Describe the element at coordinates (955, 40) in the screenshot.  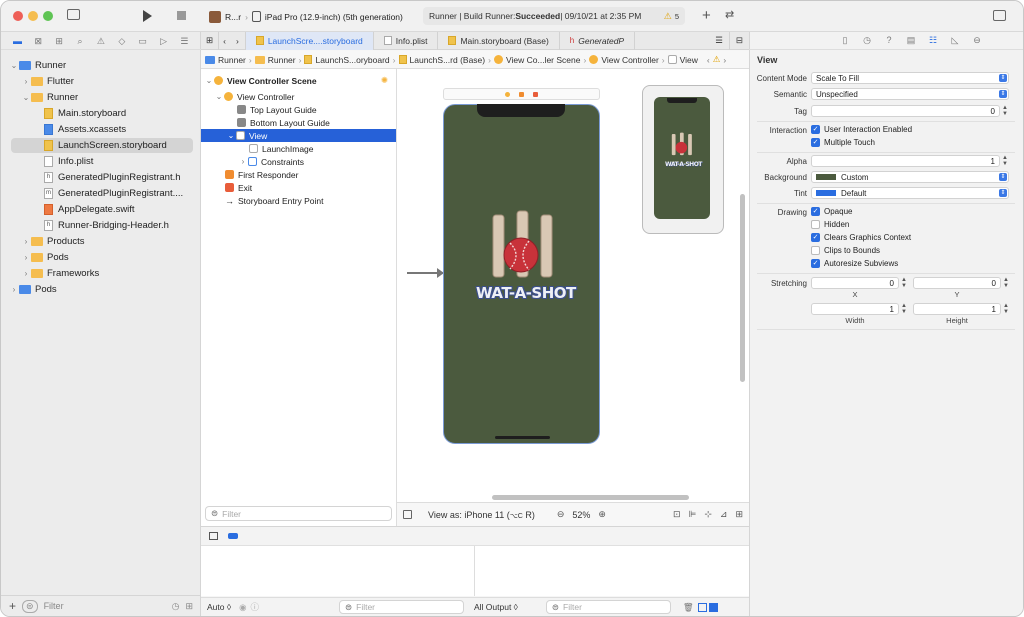
I see `size-inspector-icon: ◺` at that location.